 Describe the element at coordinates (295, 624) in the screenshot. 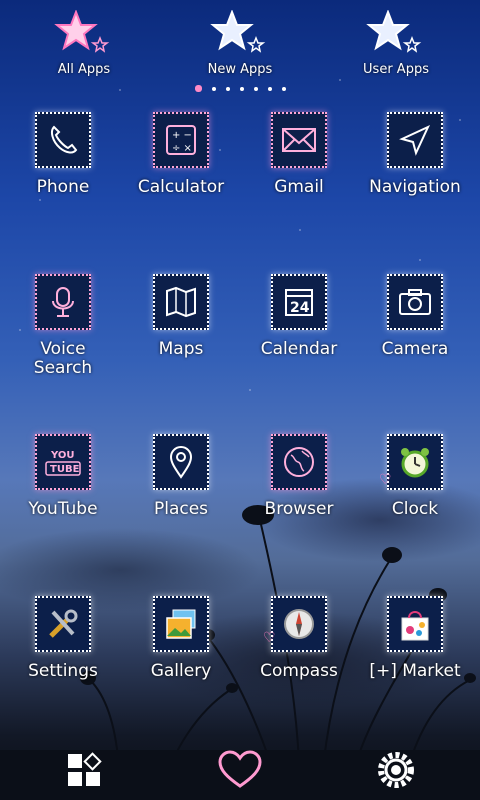

I see `compass-icon: ♡` at that location.